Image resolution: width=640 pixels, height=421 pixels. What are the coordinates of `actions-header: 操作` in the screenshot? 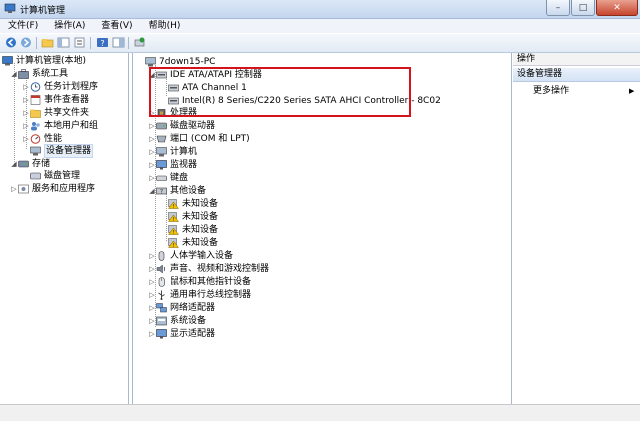 It's located at (576, 59).